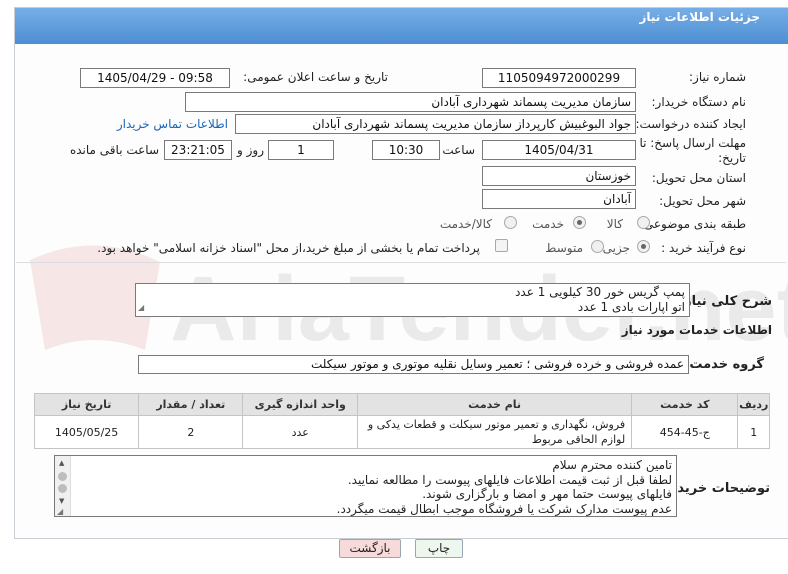 The image size is (788, 574). I want to click on deadline-time-field: 10:30, so click(406, 150).